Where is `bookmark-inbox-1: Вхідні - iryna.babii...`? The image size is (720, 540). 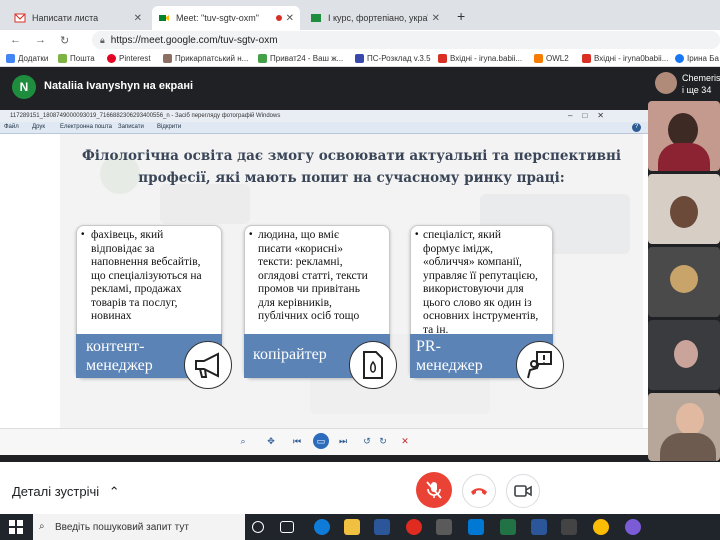 bookmark-inbox-1: Вхідні - iryna.babii... is located at coordinates (480, 58).